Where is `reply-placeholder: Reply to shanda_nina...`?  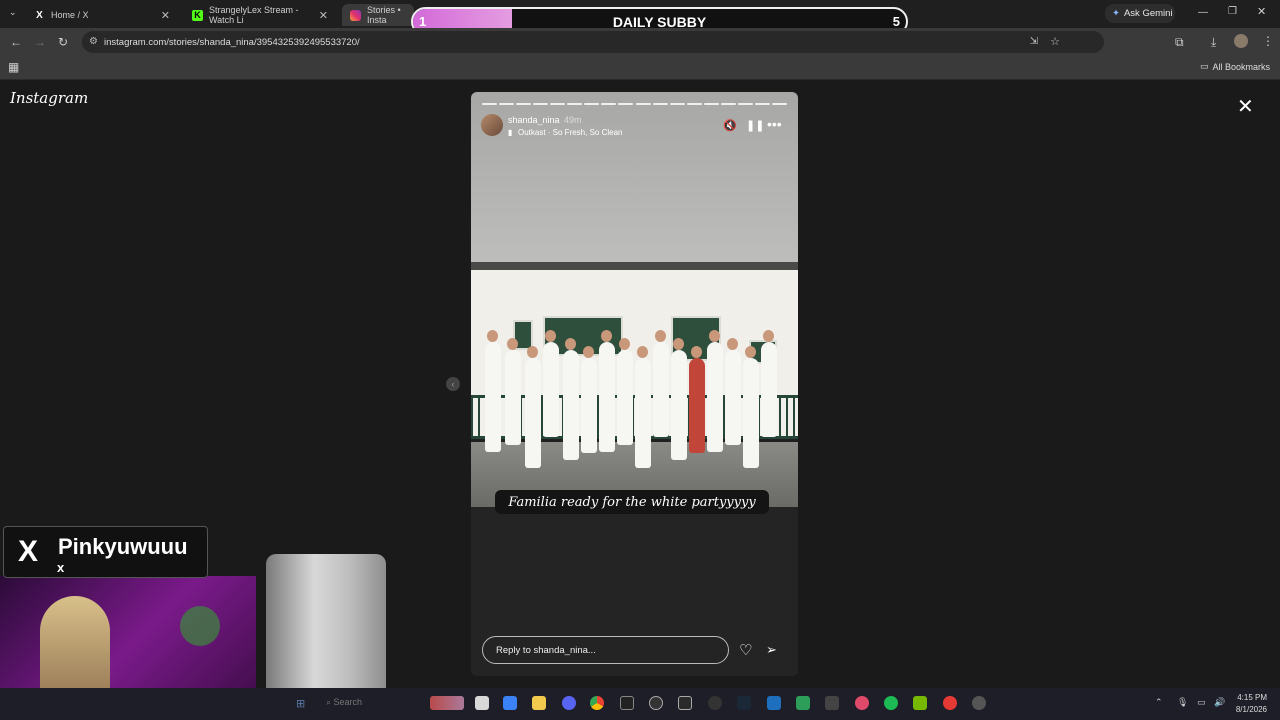
reply-placeholder: Reply to shanda_nina... is located at coordinates (546, 650).